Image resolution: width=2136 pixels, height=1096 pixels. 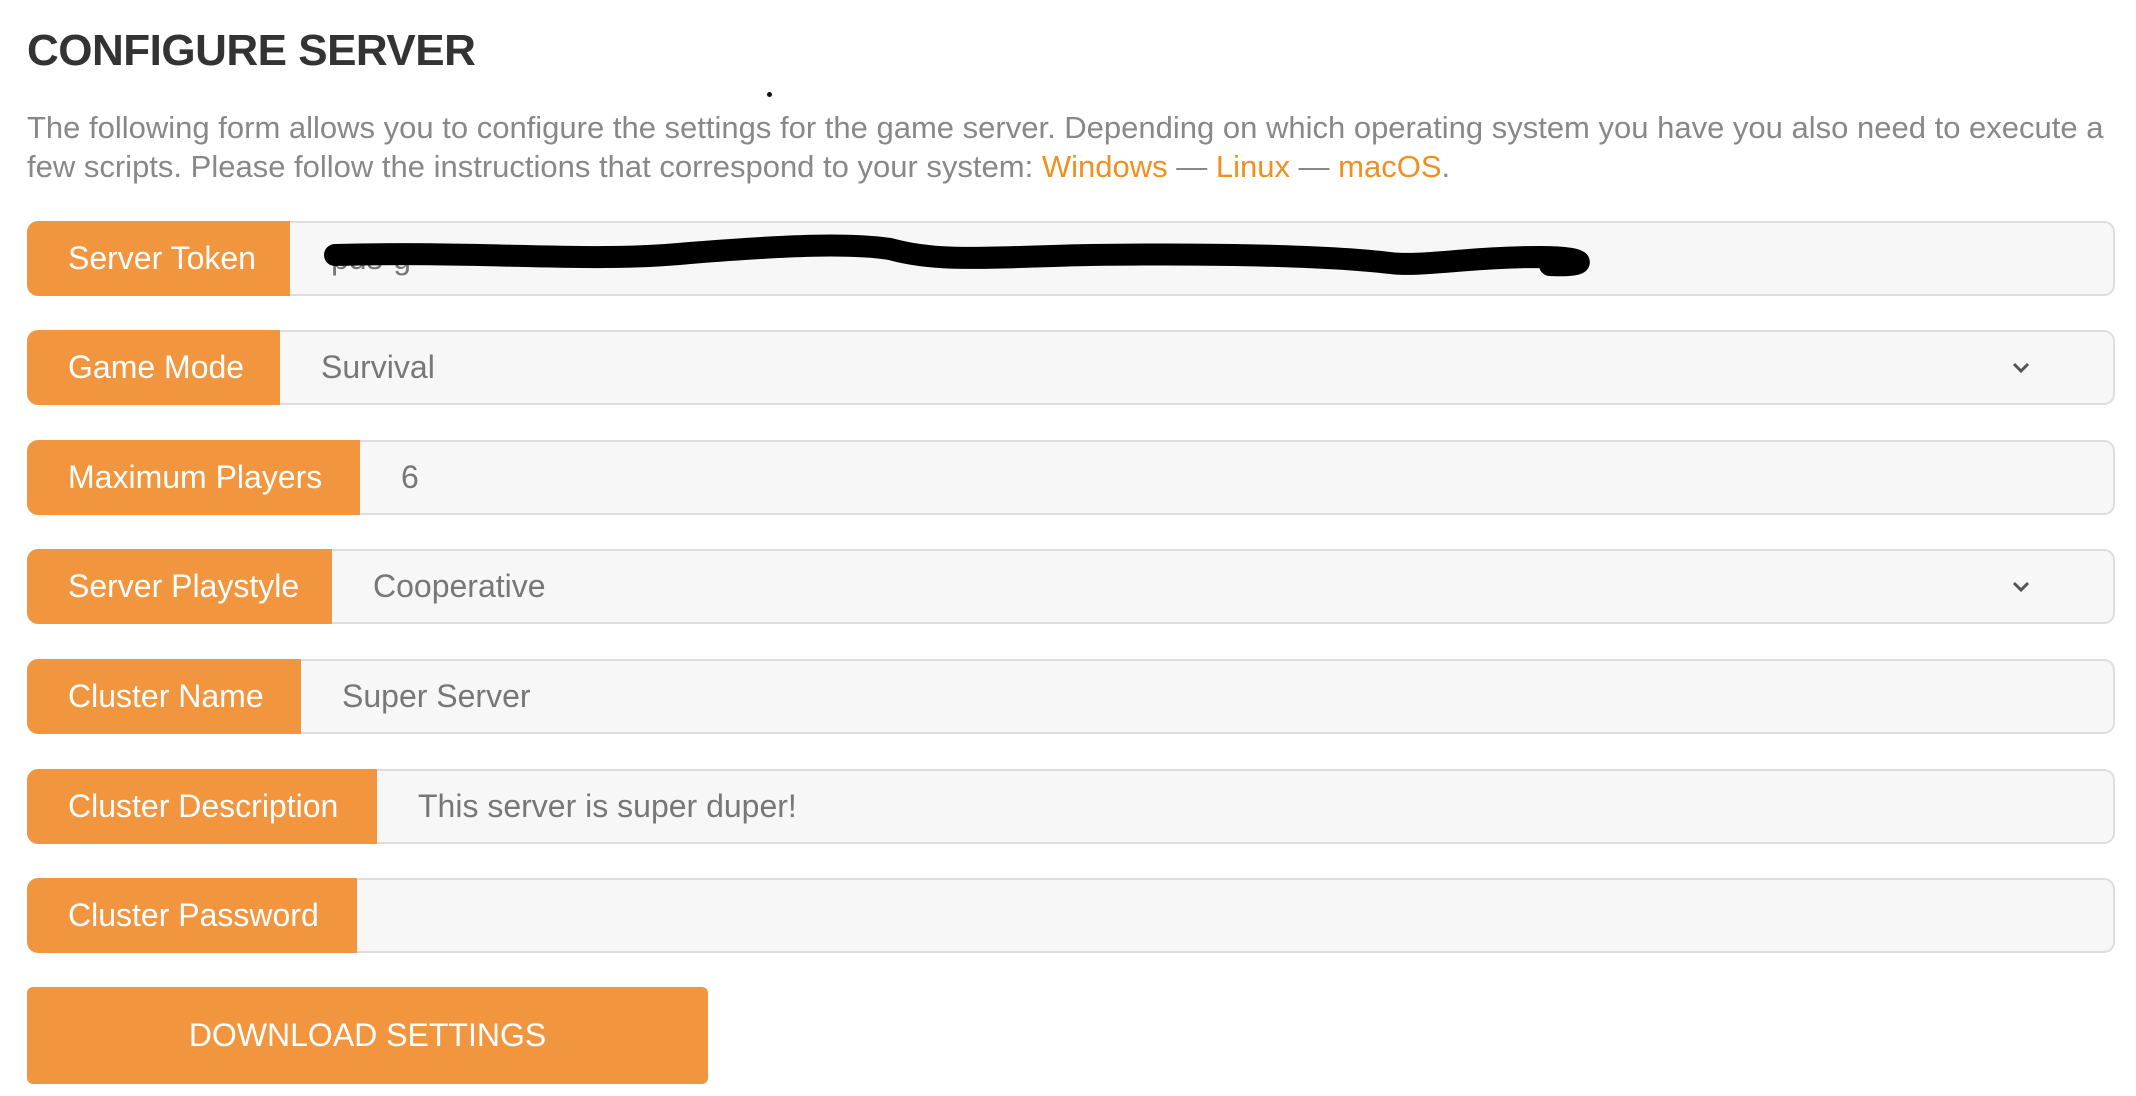 I want to click on server-playstyle-select: Cooperative, so click(x=1223, y=586).